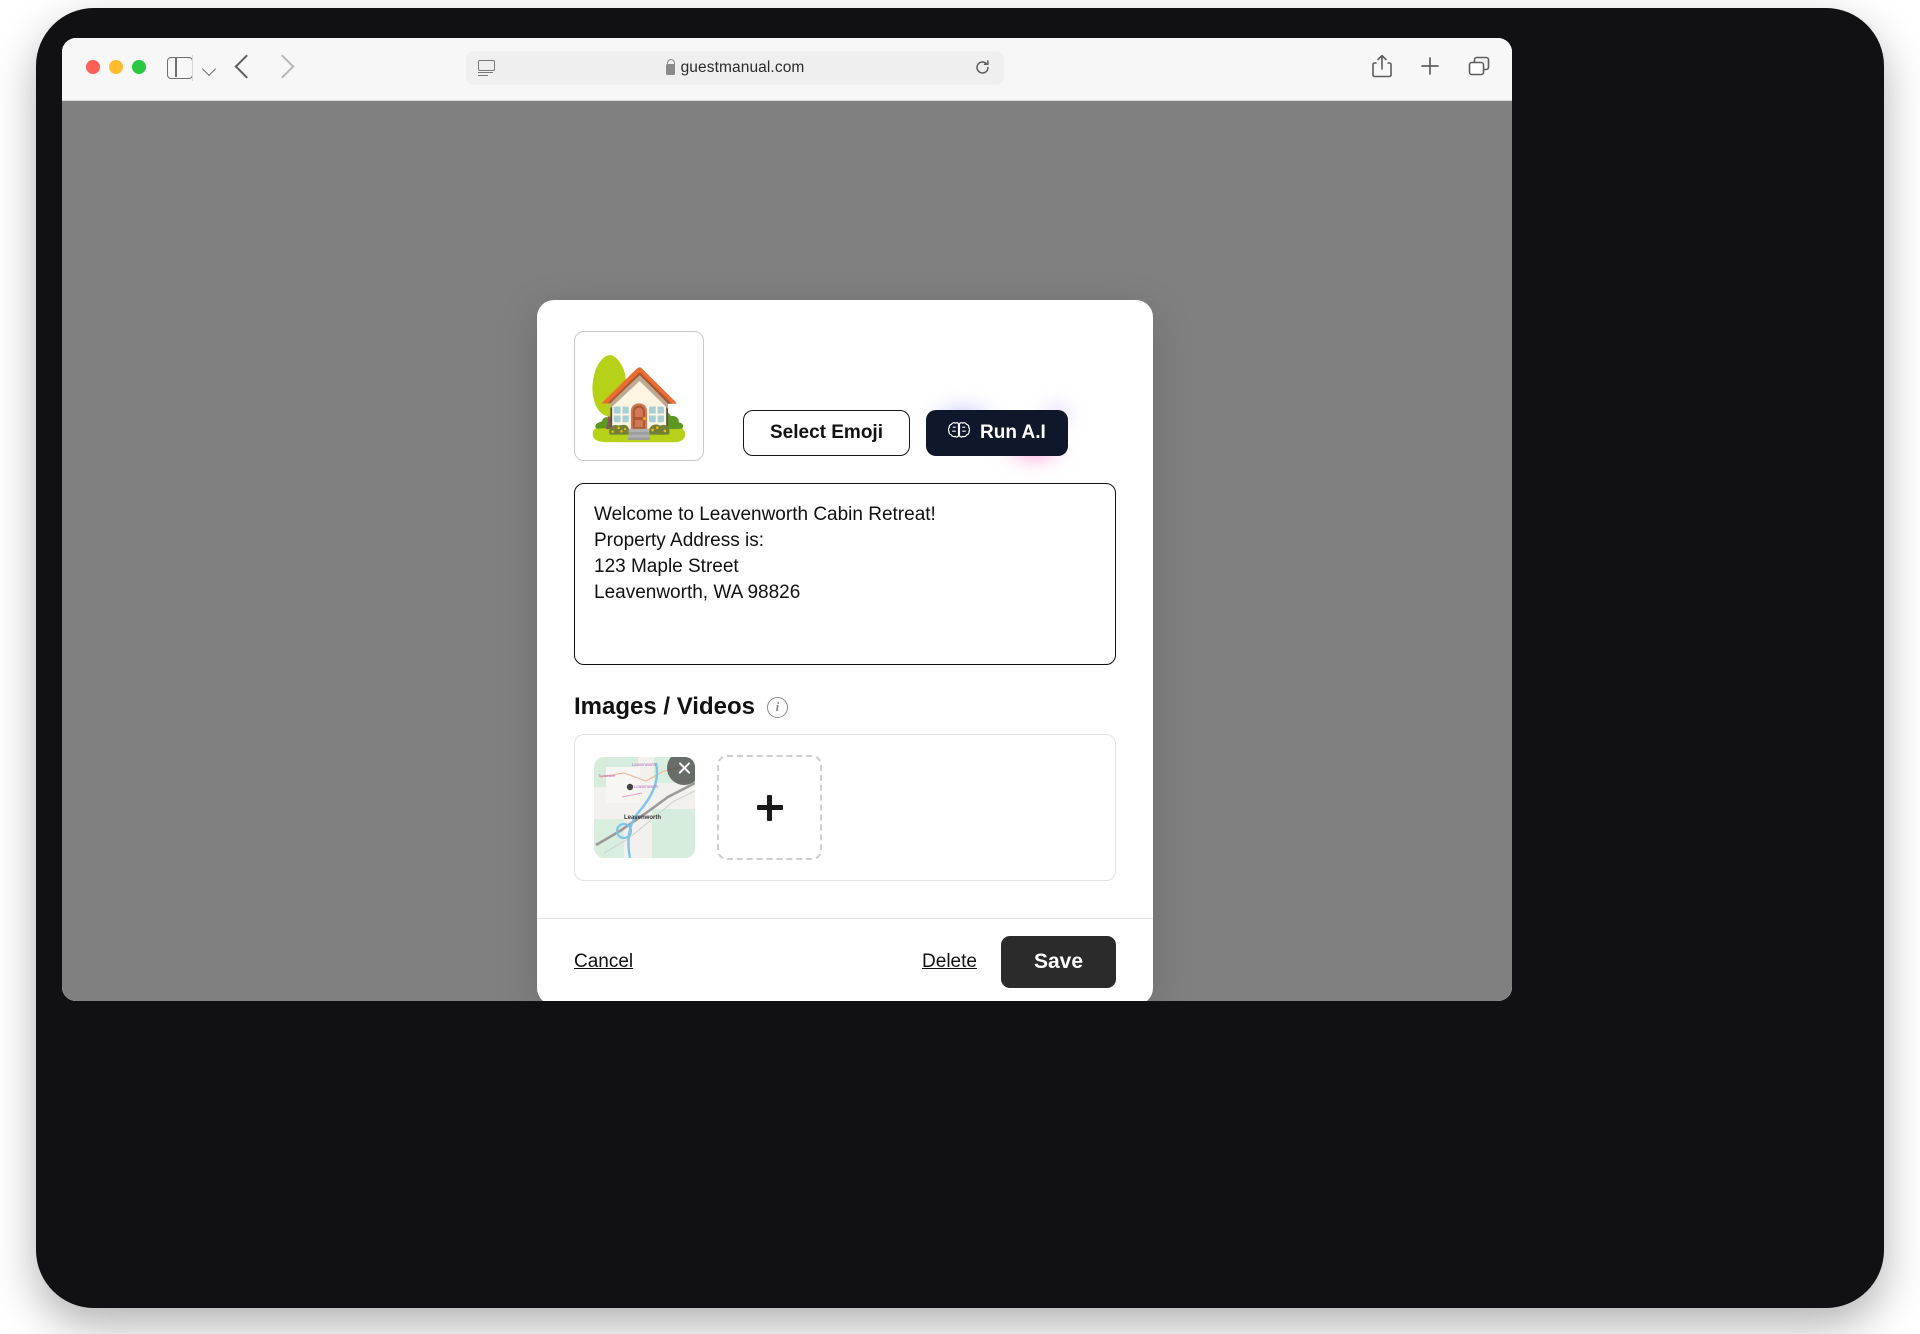  What do you see at coordinates (1382, 66) in the screenshot?
I see `share-icon` at bounding box center [1382, 66].